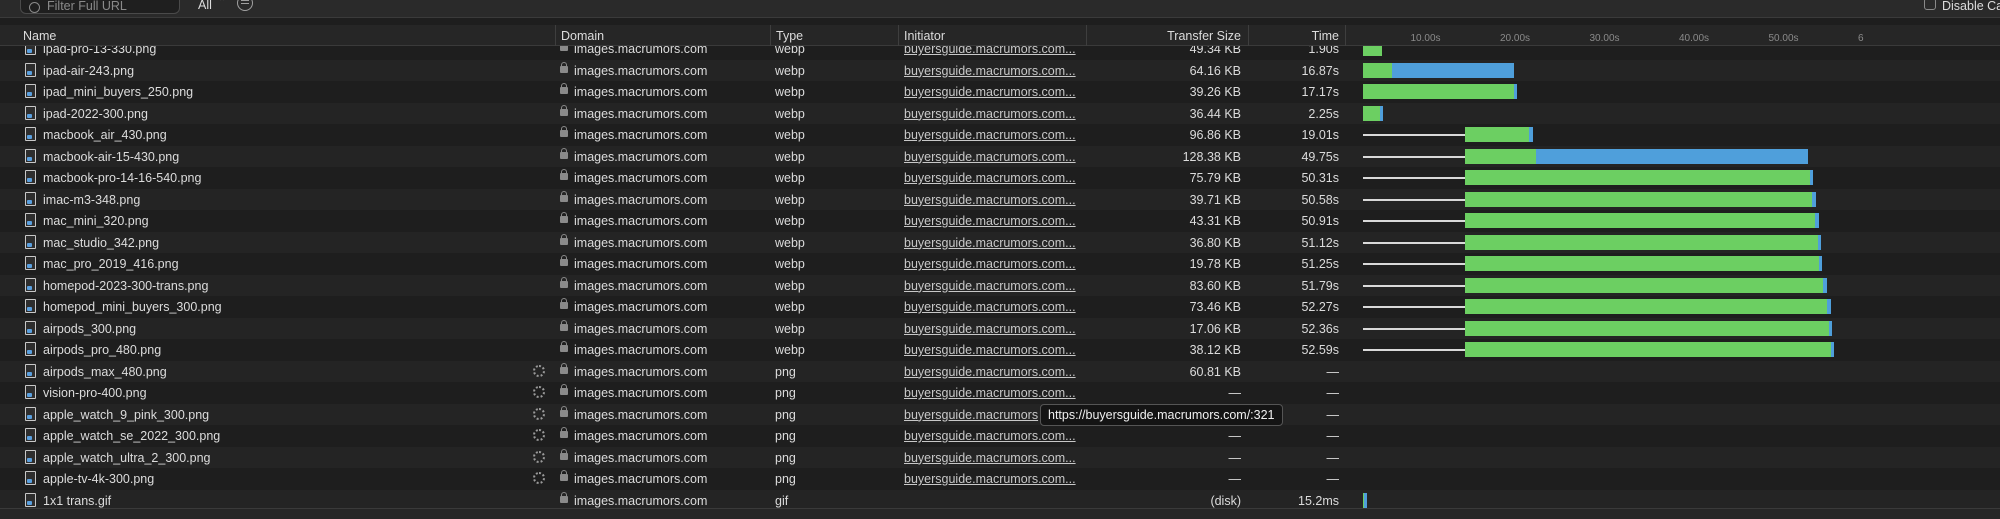 The width and height of the screenshot is (2000, 519). Describe the element at coordinates (88, 71) in the screenshot. I see `request-name: ipad-air-243.png` at that location.